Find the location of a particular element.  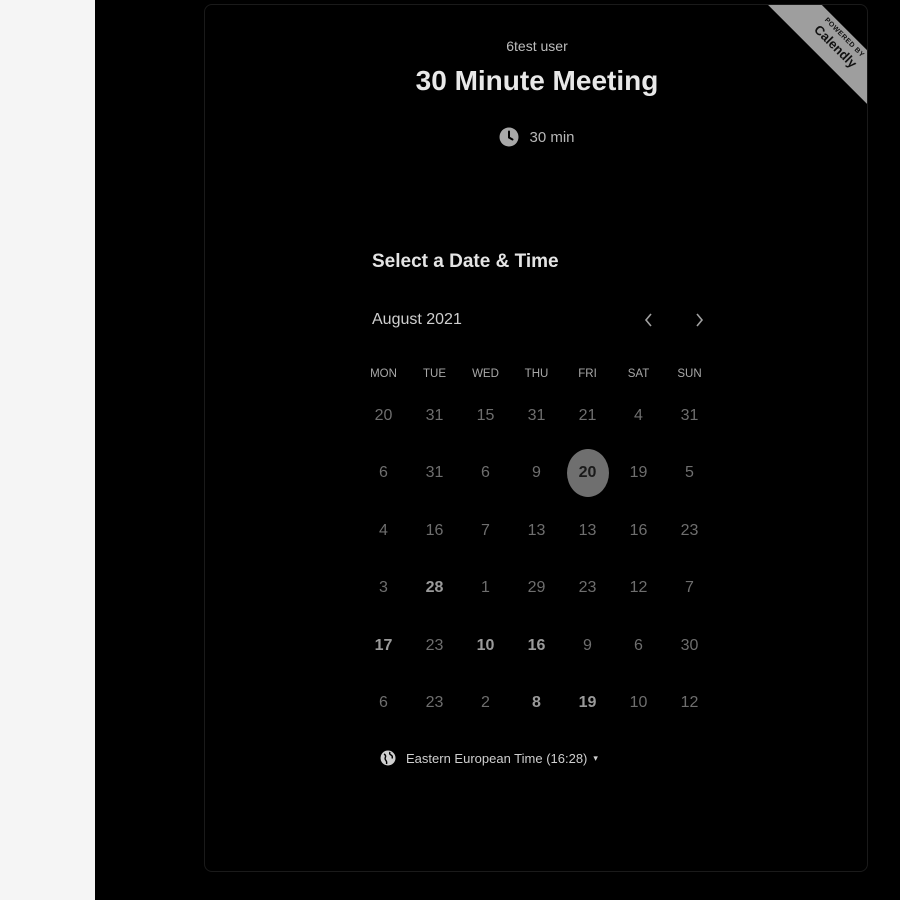

powered-by-ribbon: POWERED BY Calendly is located at coordinates (810, 62).